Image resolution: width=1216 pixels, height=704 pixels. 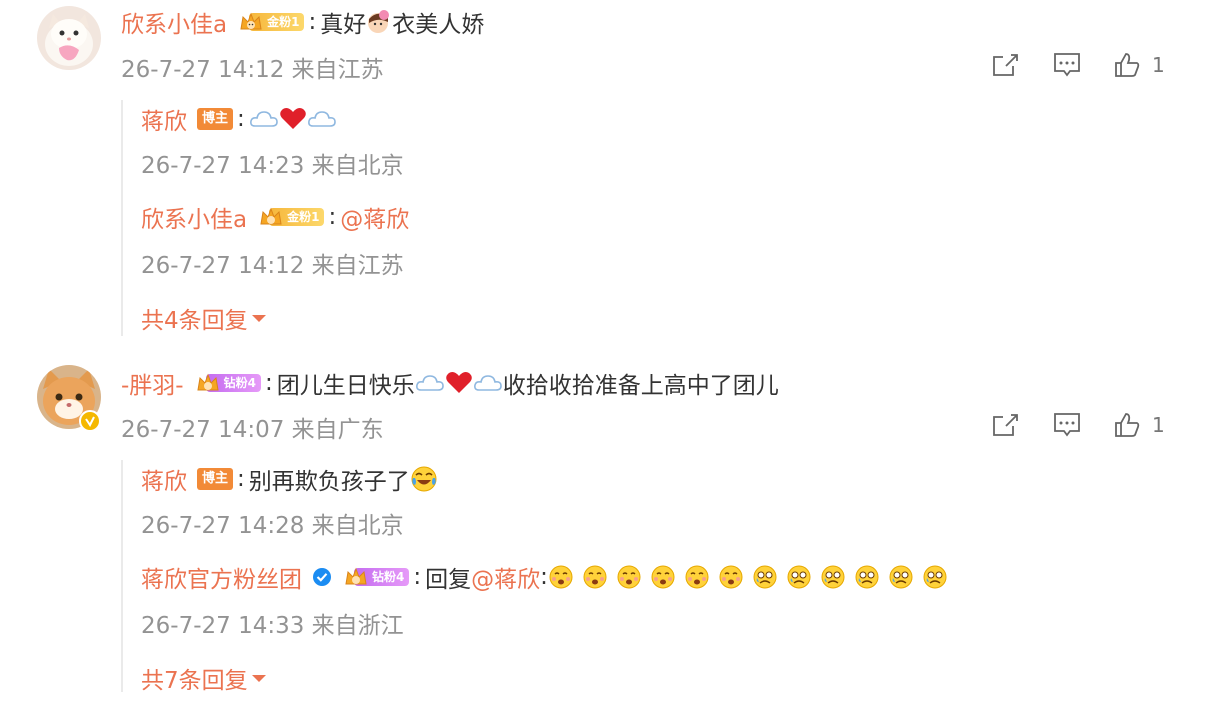 What do you see at coordinates (329, 482) in the screenshot?
I see `reply-text: 别再欺负孩子了` at bounding box center [329, 482].